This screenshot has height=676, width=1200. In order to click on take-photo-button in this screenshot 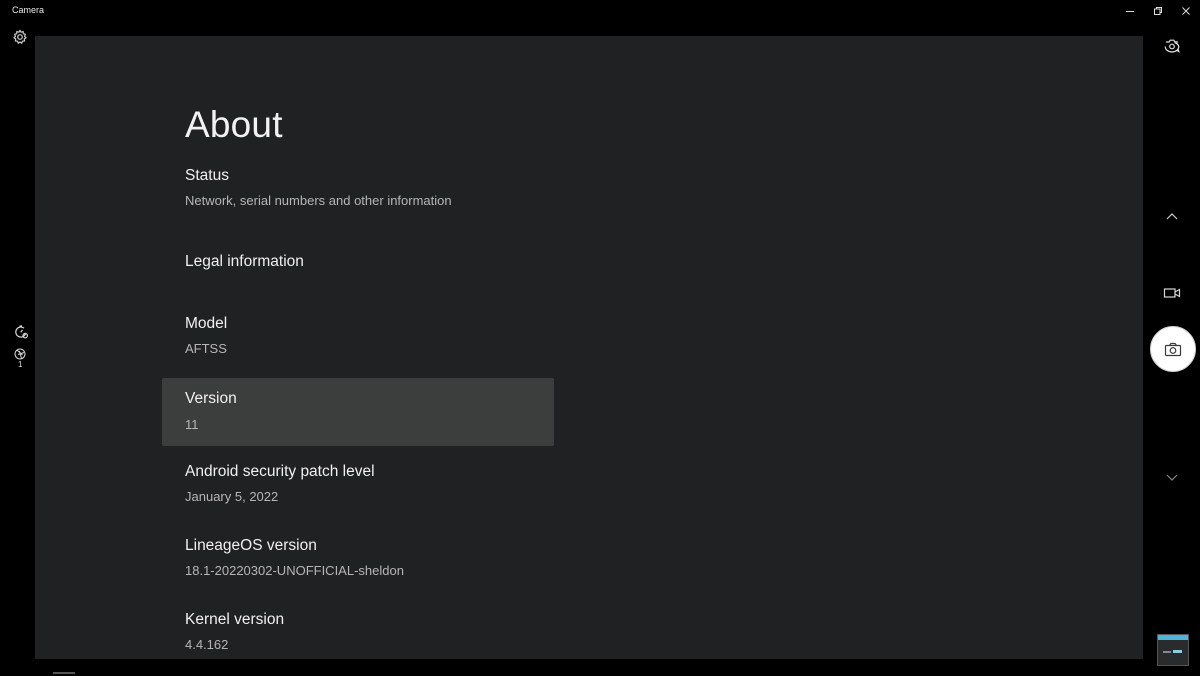, I will do `click(1173, 349)`.